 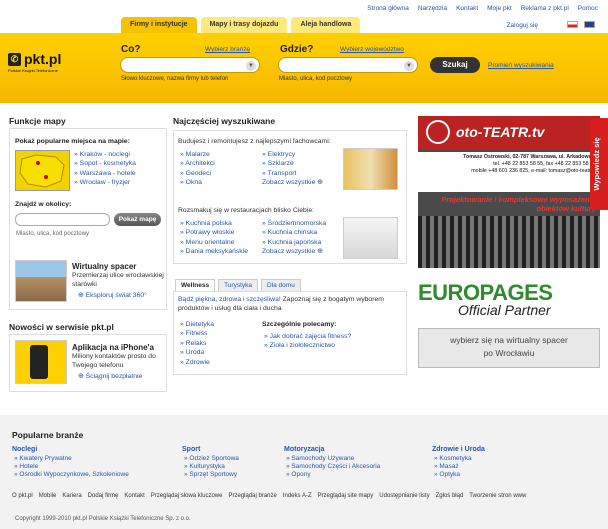 What do you see at coordinates (214, 232) in the screenshot?
I see `list-item: » Potrawy włoskie` at bounding box center [214, 232].